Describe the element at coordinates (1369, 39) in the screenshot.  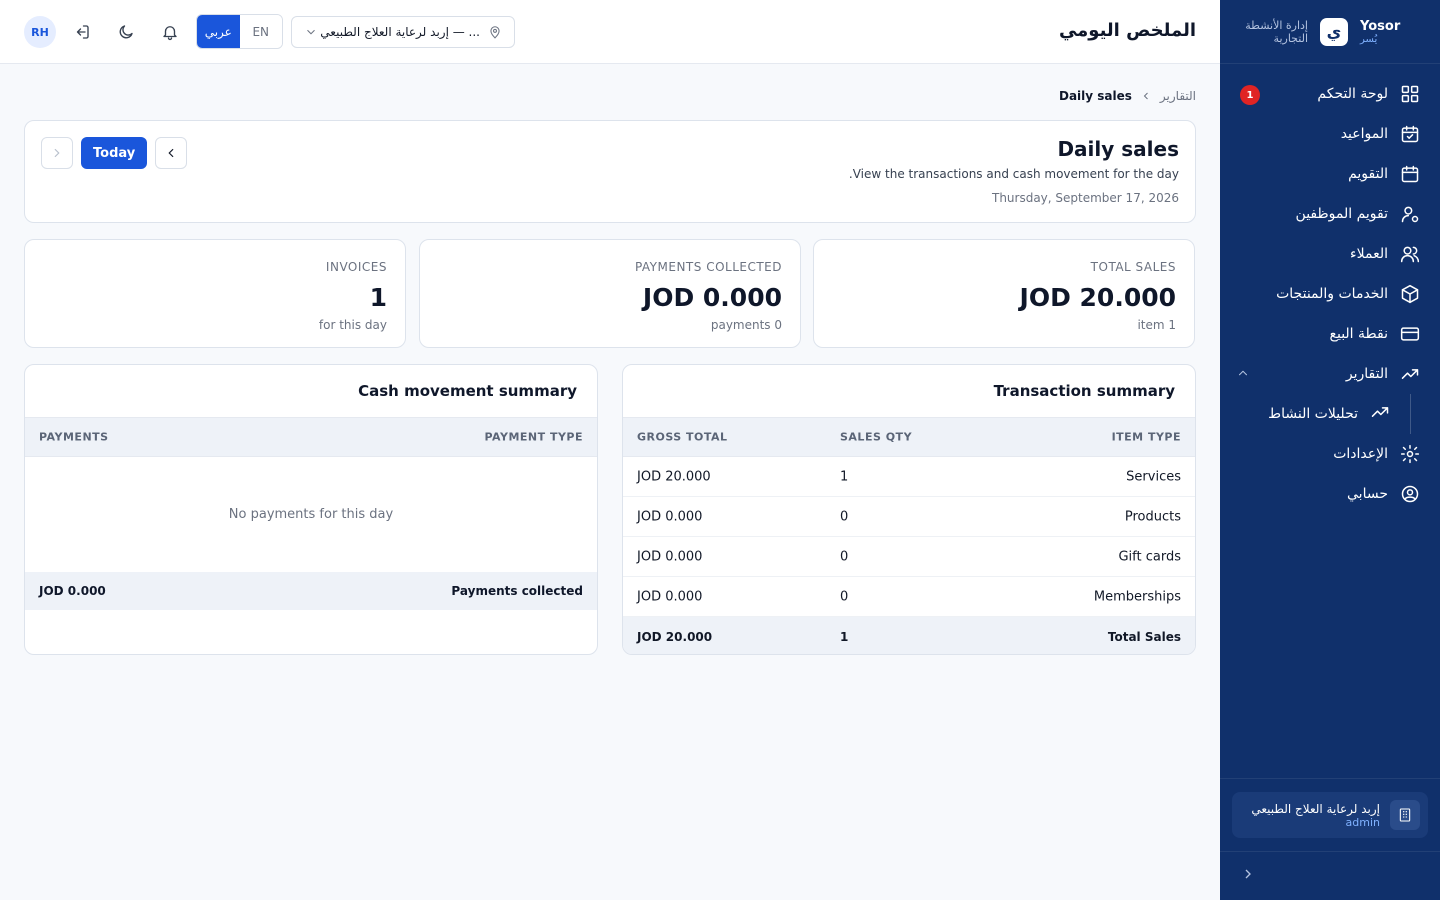
I see `brand-name-ar: يُسر` at that location.